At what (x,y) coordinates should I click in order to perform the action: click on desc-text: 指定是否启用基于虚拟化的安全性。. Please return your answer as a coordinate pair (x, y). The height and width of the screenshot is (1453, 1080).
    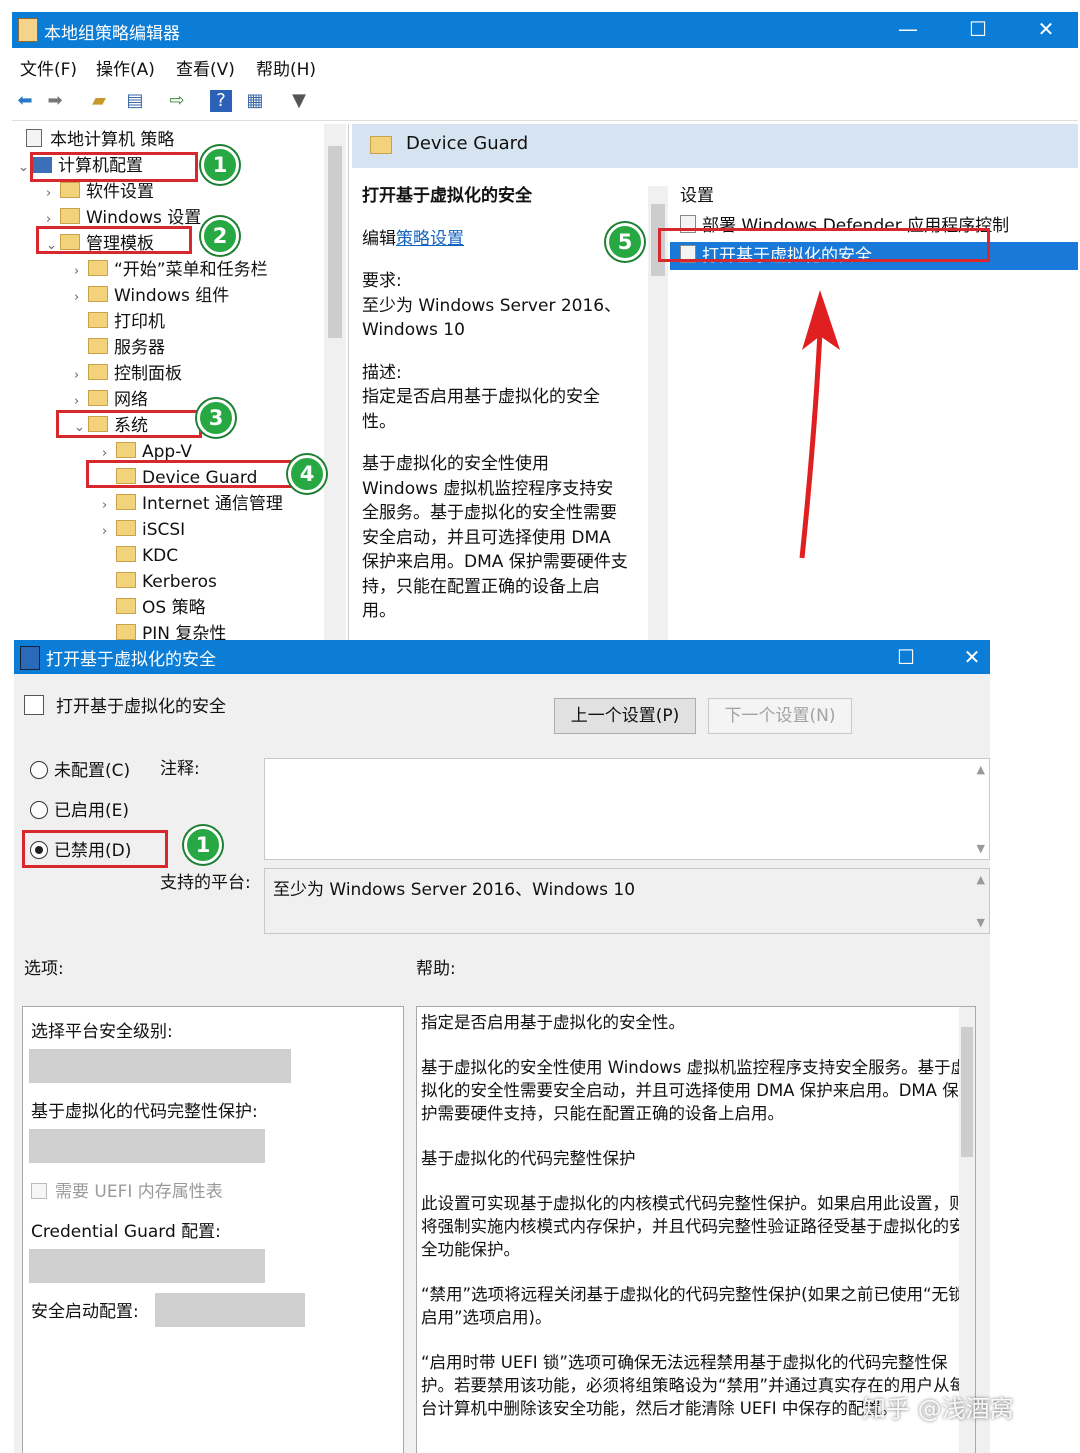
    Looking at the image, I should click on (481, 409).